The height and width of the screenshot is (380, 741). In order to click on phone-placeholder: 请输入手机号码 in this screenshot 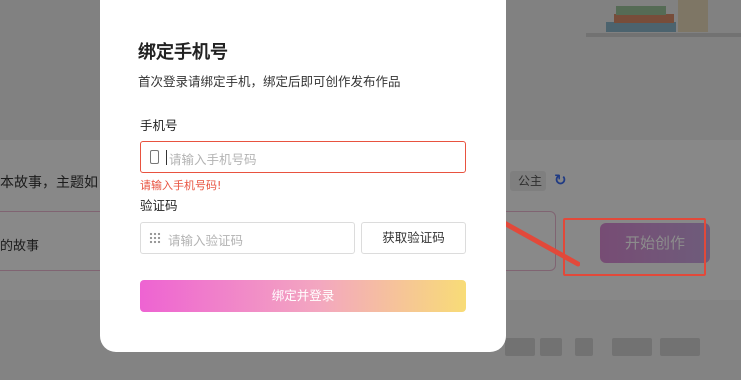, I will do `click(213, 159)`.